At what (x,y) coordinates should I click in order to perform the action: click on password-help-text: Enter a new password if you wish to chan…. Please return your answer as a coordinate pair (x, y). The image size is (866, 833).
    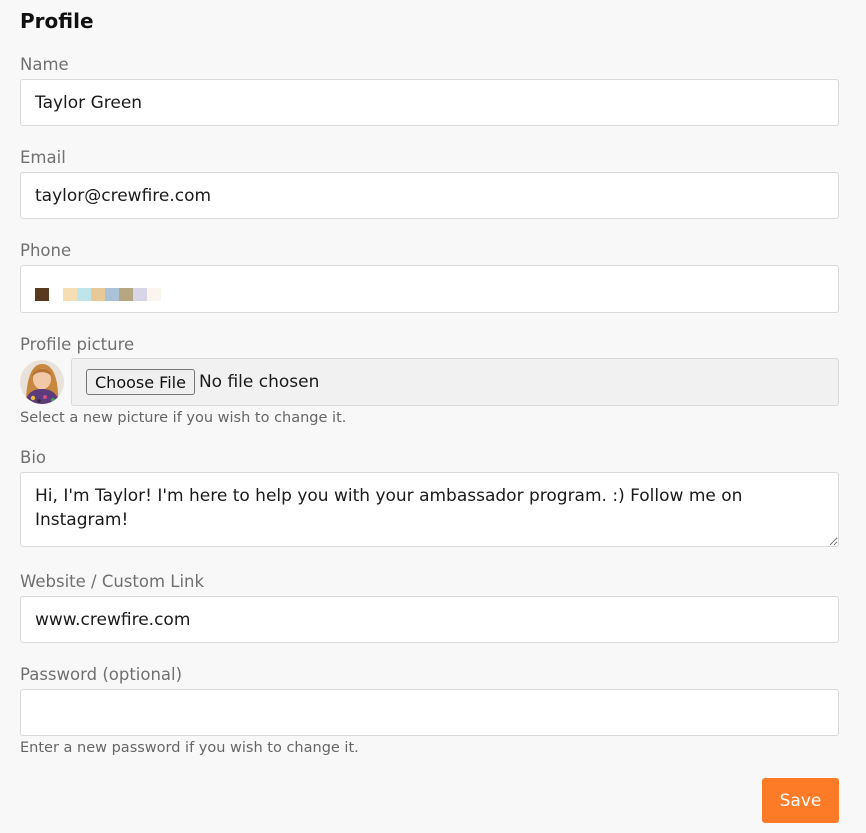
    Looking at the image, I should click on (189, 748).